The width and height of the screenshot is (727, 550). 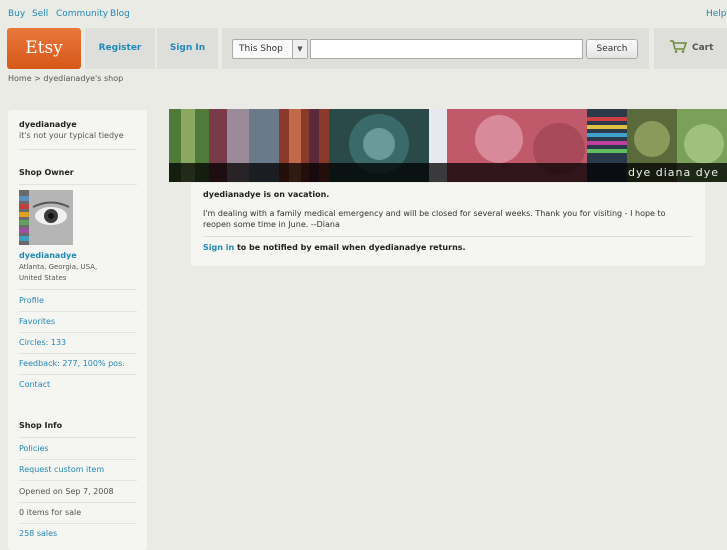 What do you see at coordinates (48, 255) in the screenshot?
I see `owner-name-link: dyedianadye` at bounding box center [48, 255].